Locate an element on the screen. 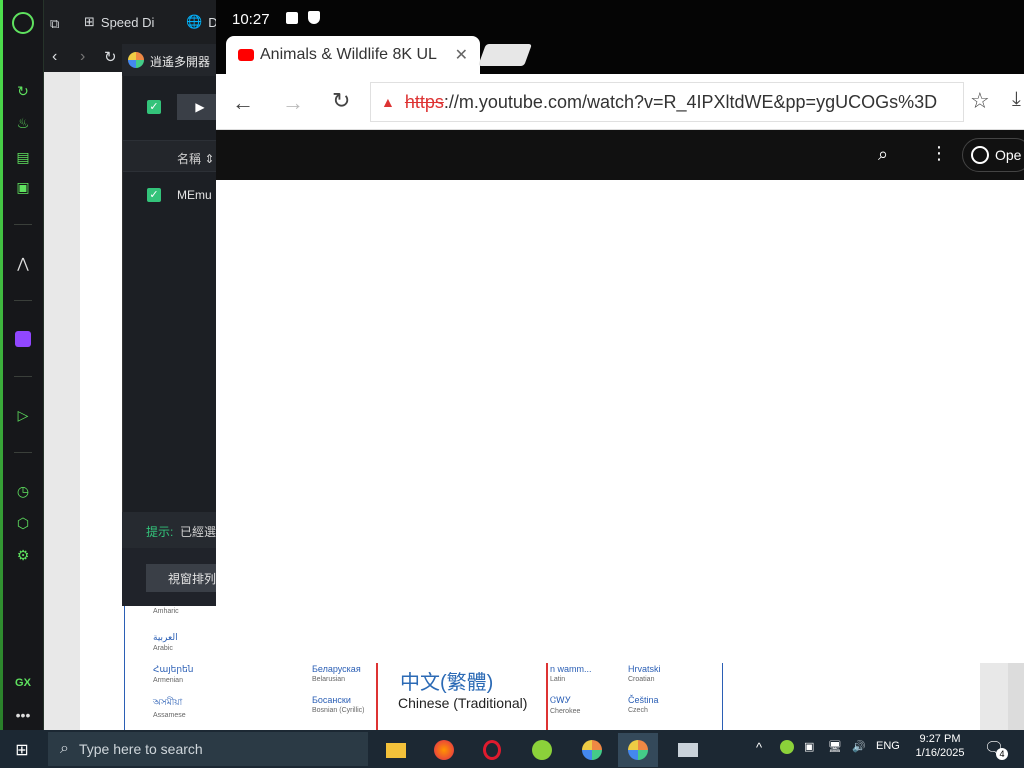  tab-youtube: Animals & Wildlife 8K UL ✕ is located at coordinates (353, 55).